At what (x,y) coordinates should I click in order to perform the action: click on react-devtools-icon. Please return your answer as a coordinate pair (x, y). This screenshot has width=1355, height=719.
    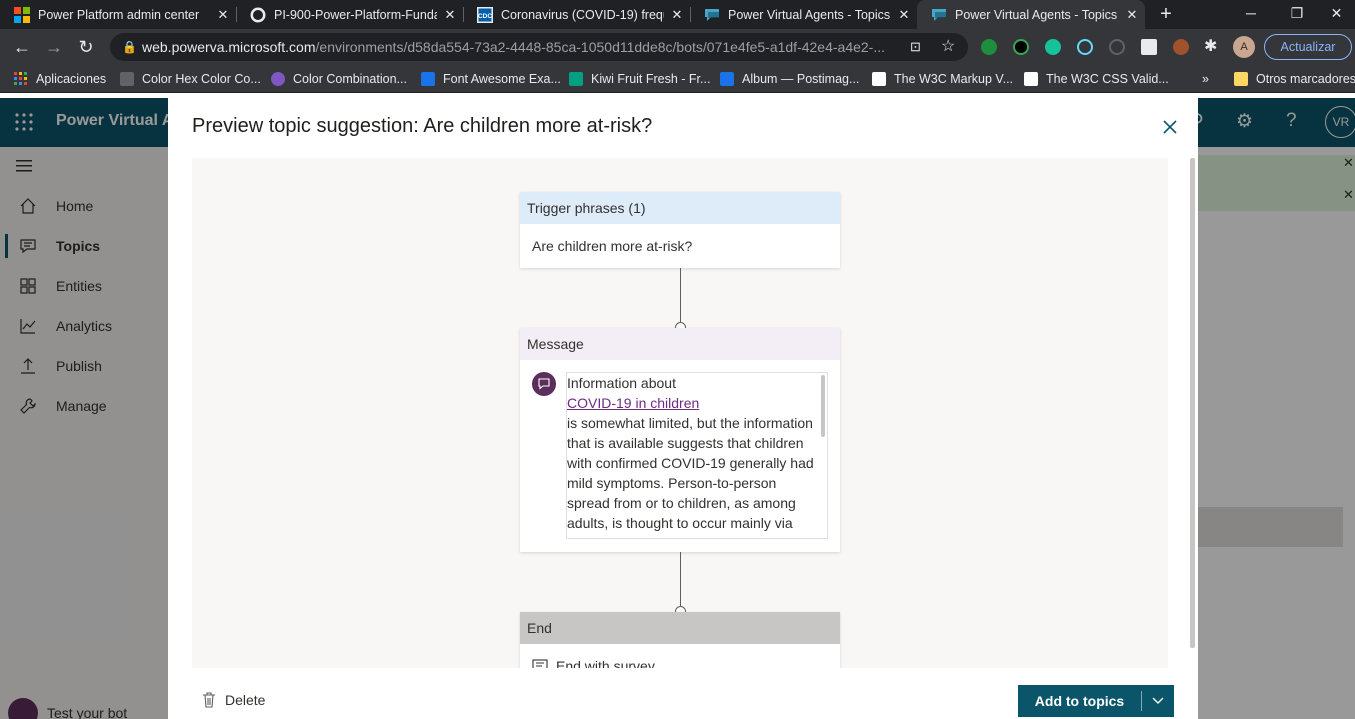
    Looking at the image, I should click on (1085, 47).